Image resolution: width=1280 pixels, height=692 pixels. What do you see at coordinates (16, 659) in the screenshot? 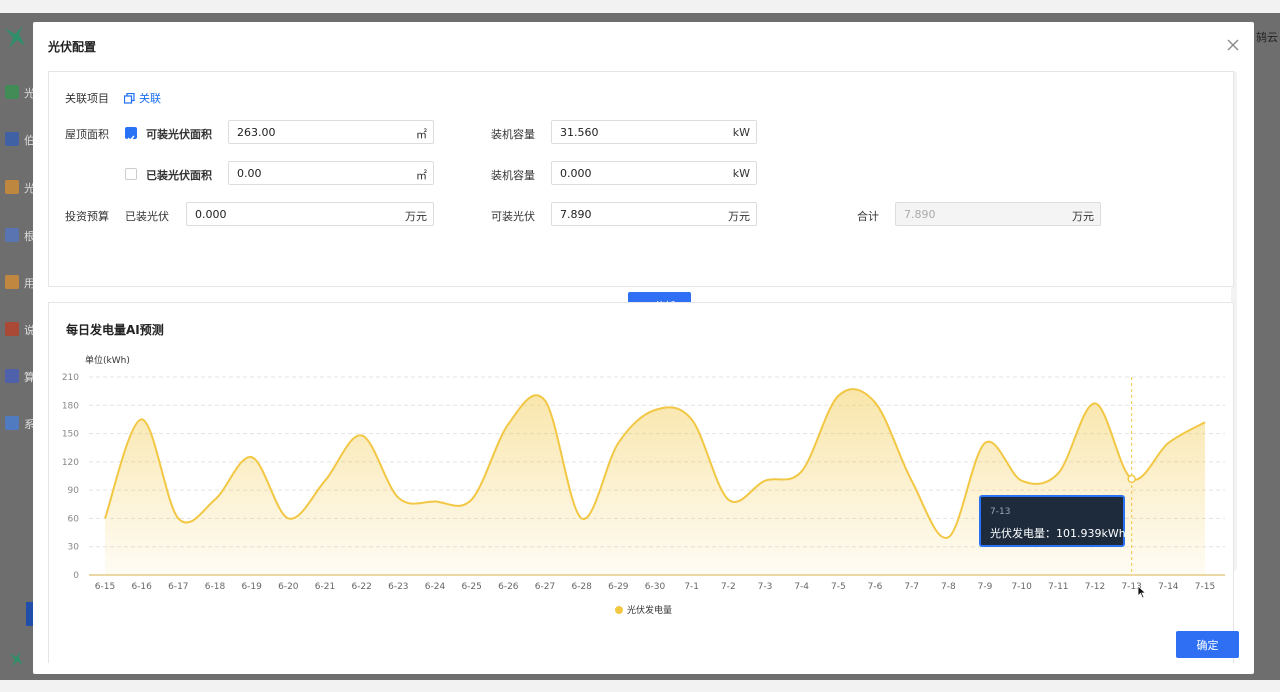
I see `app-logo-small-icon` at bounding box center [16, 659].